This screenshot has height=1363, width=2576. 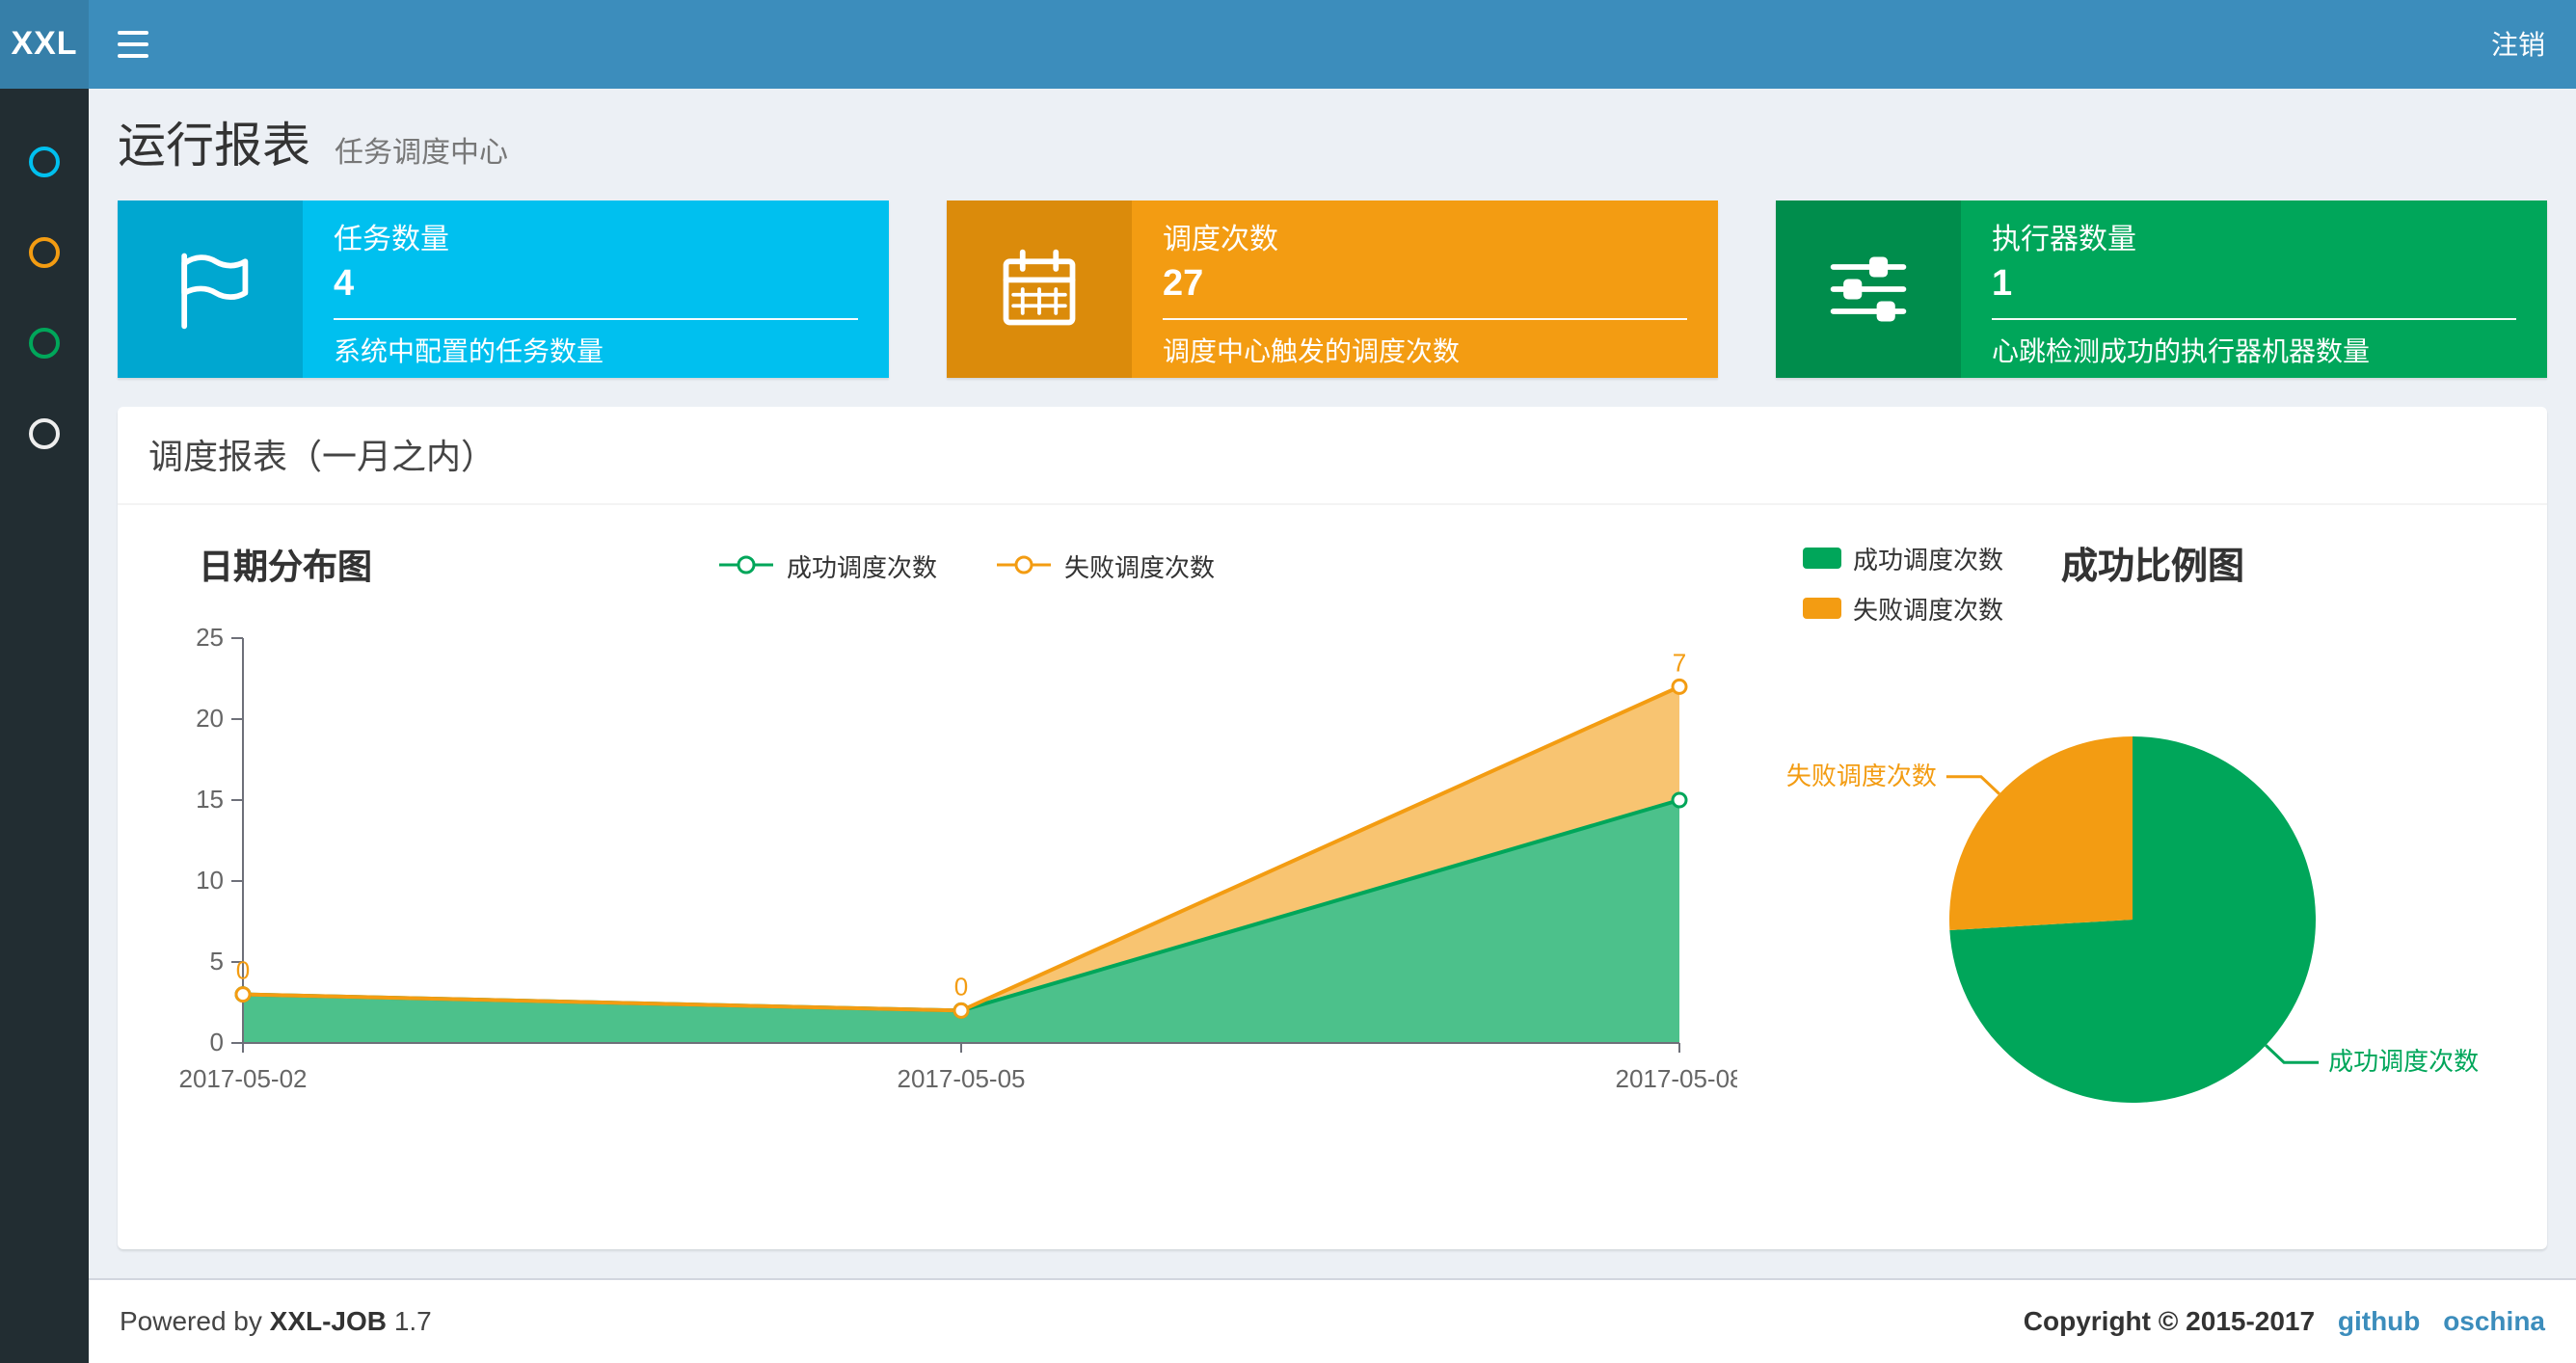 I want to click on top-navbar: XXL 注销, so click(x=1288, y=44).